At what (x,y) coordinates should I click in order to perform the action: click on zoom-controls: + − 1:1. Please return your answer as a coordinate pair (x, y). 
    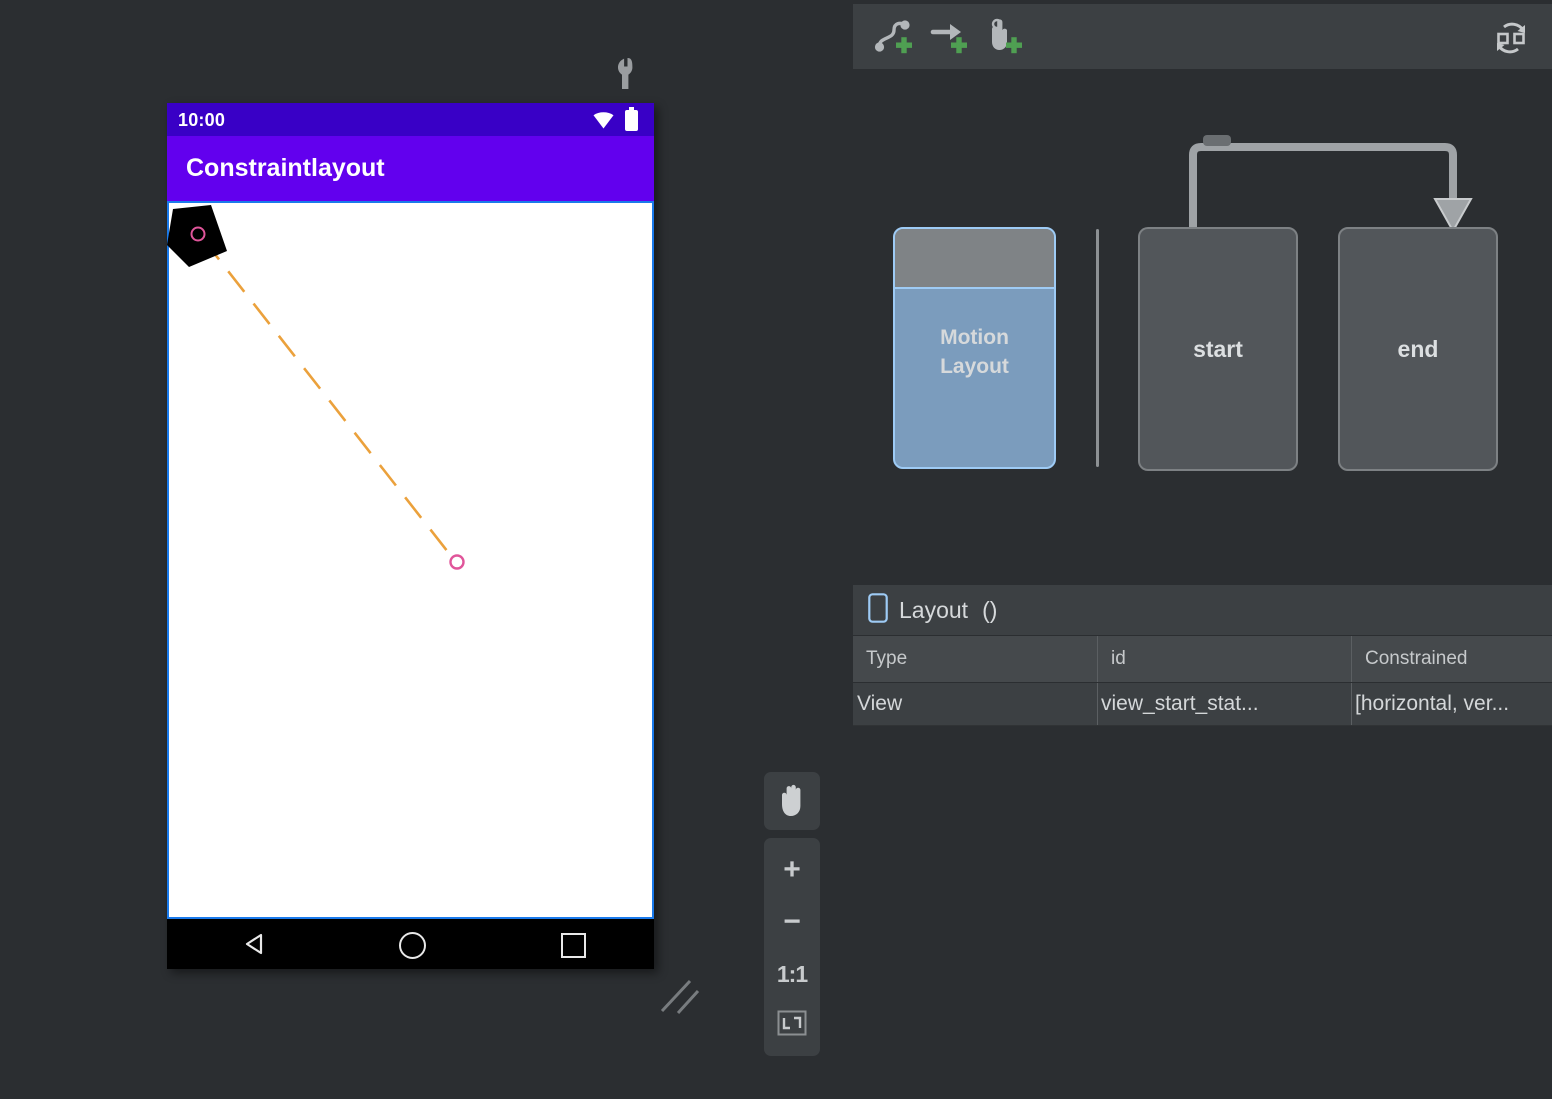
    Looking at the image, I should click on (792, 914).